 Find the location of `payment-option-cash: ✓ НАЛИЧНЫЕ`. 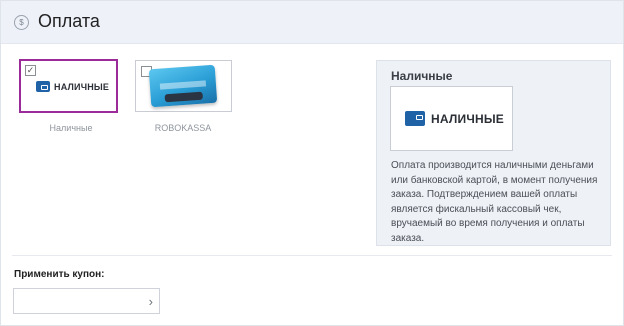

payment-option-cash: ✓ НАЛИЧНЫЕ is located at coordinates (68, 86).